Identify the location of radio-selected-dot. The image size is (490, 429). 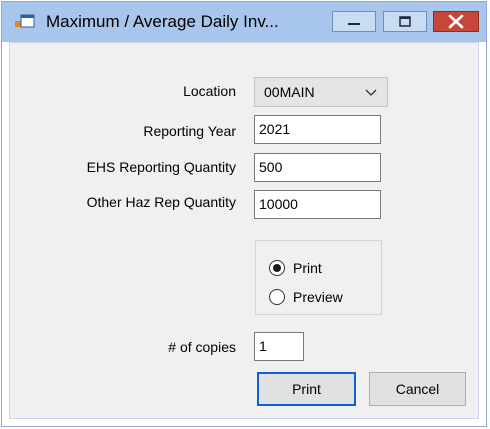
(277, 268).